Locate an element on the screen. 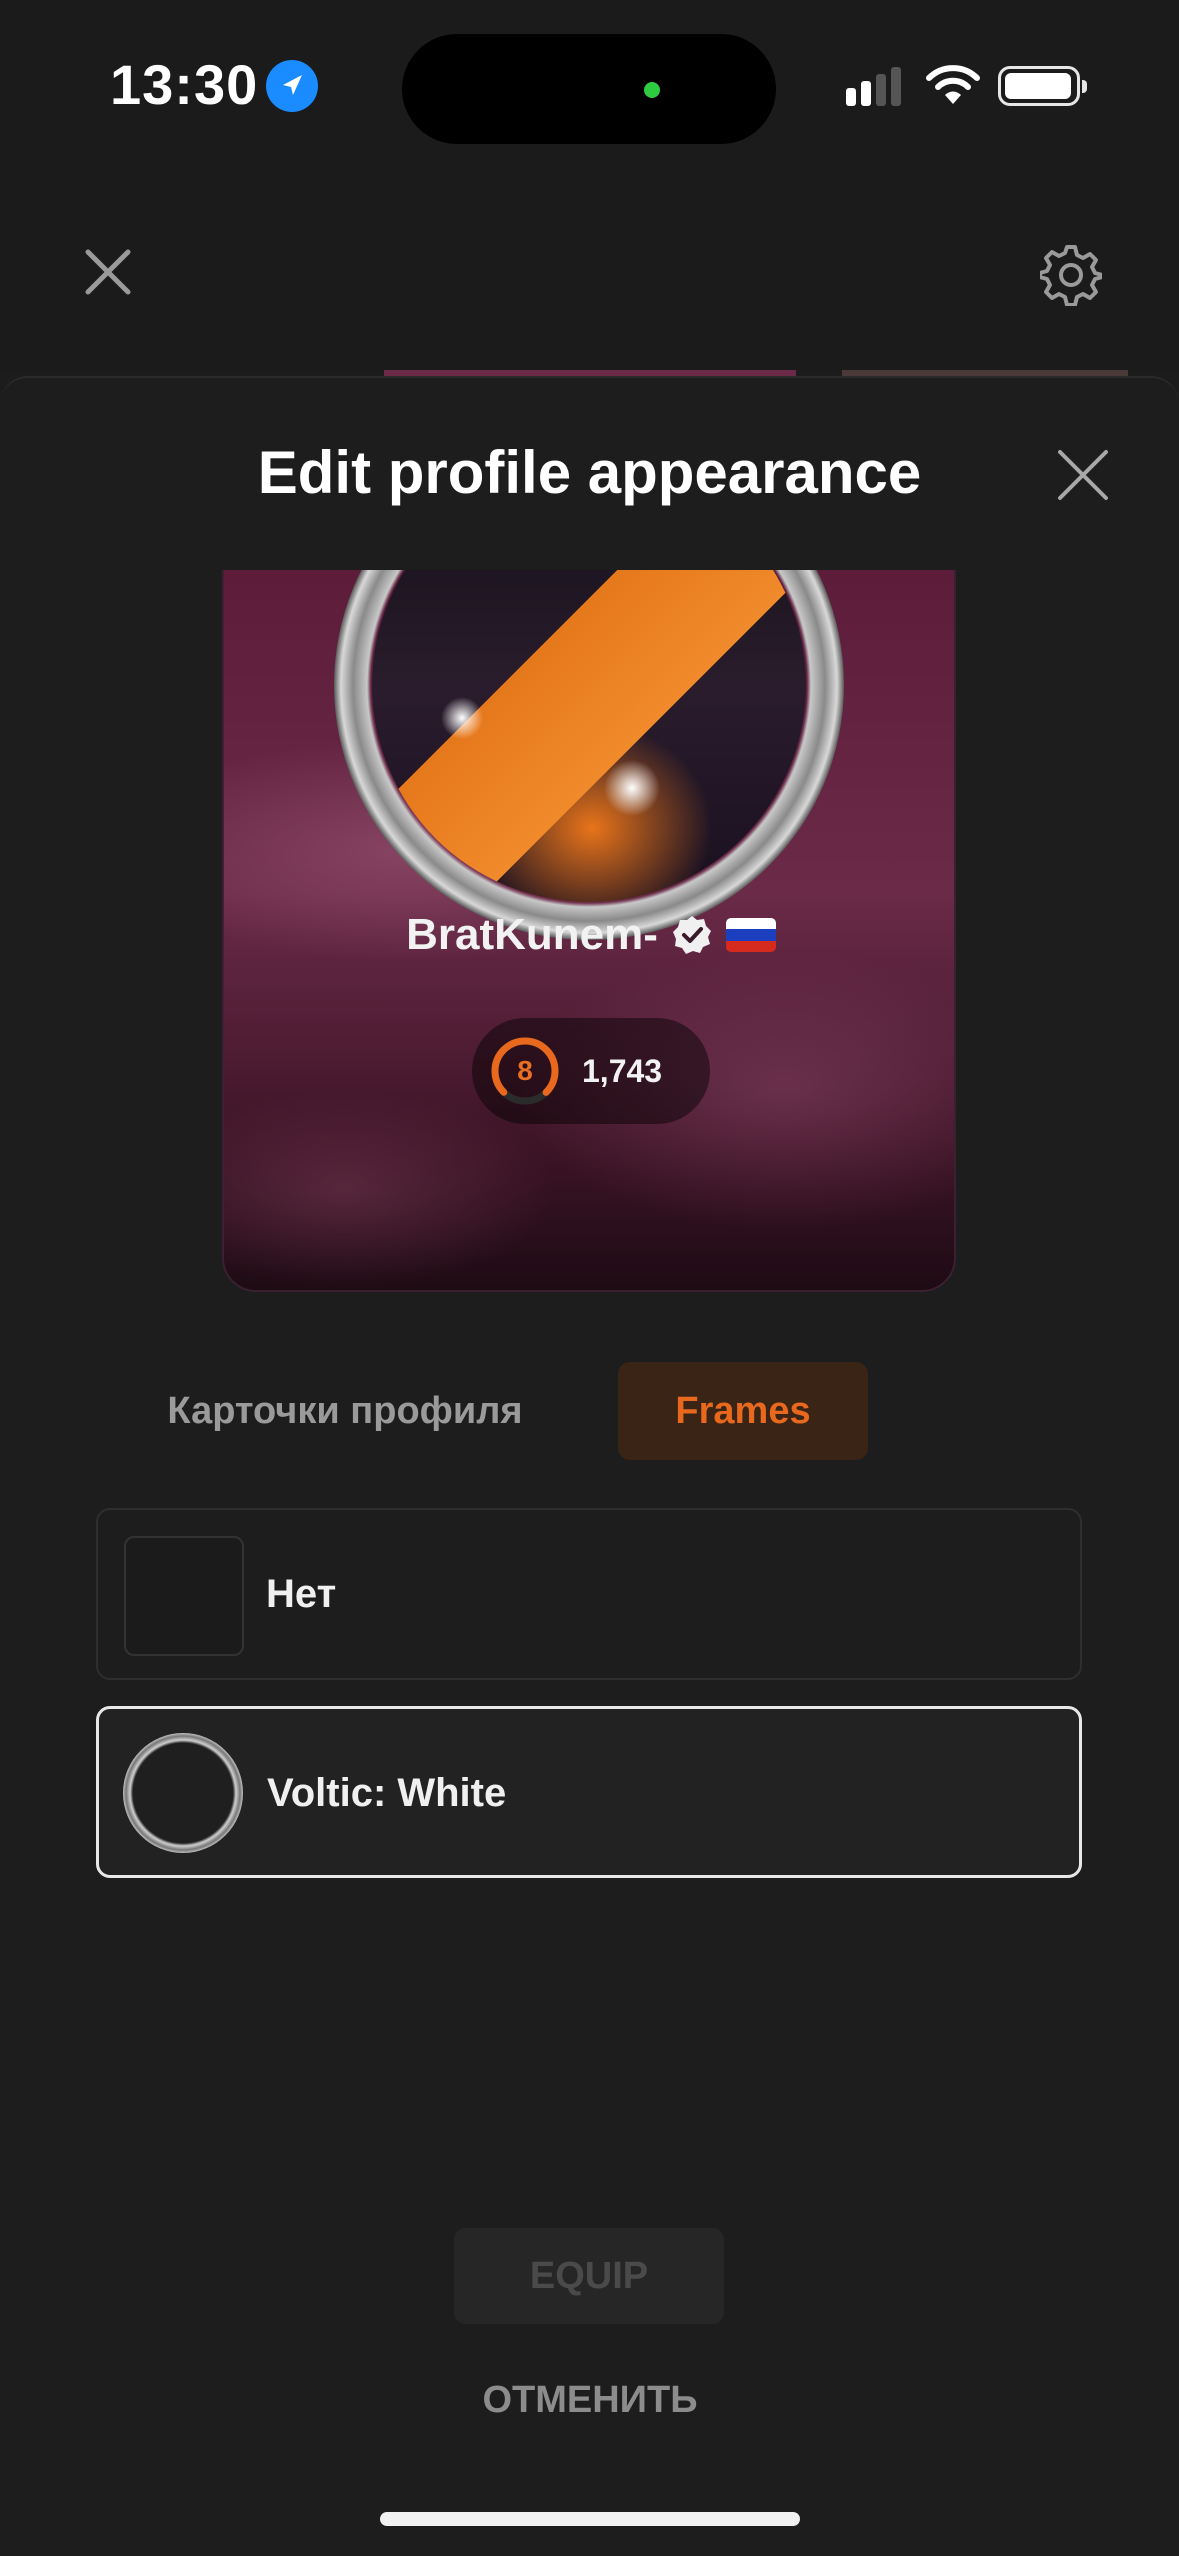 The width and height of the screenshot is (1179, 2556). battery-icon is located at coordinates (1042, 86).